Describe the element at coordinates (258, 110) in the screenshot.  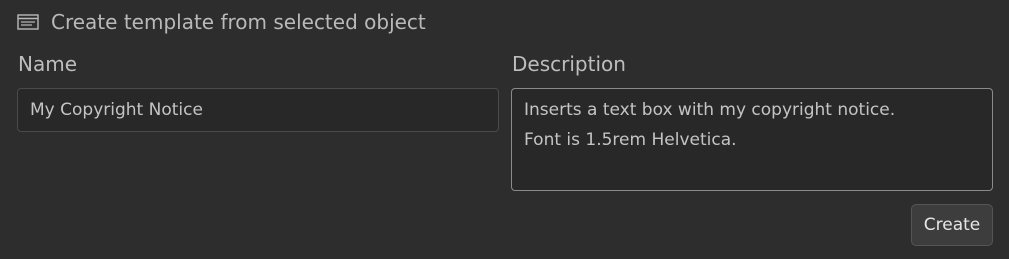
I see `name-input` at that location.